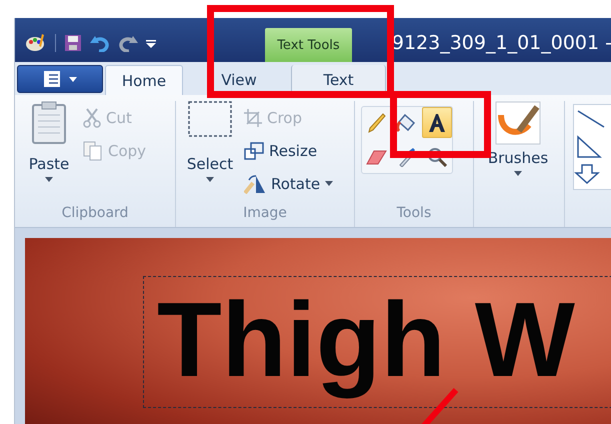 Image resolution: width=611 pixels, height=424 pixels. What do you see at coordinates (210, 119) in the screenshot?
I see `selection-rectangle-icon` at bounding box center [210, 119].